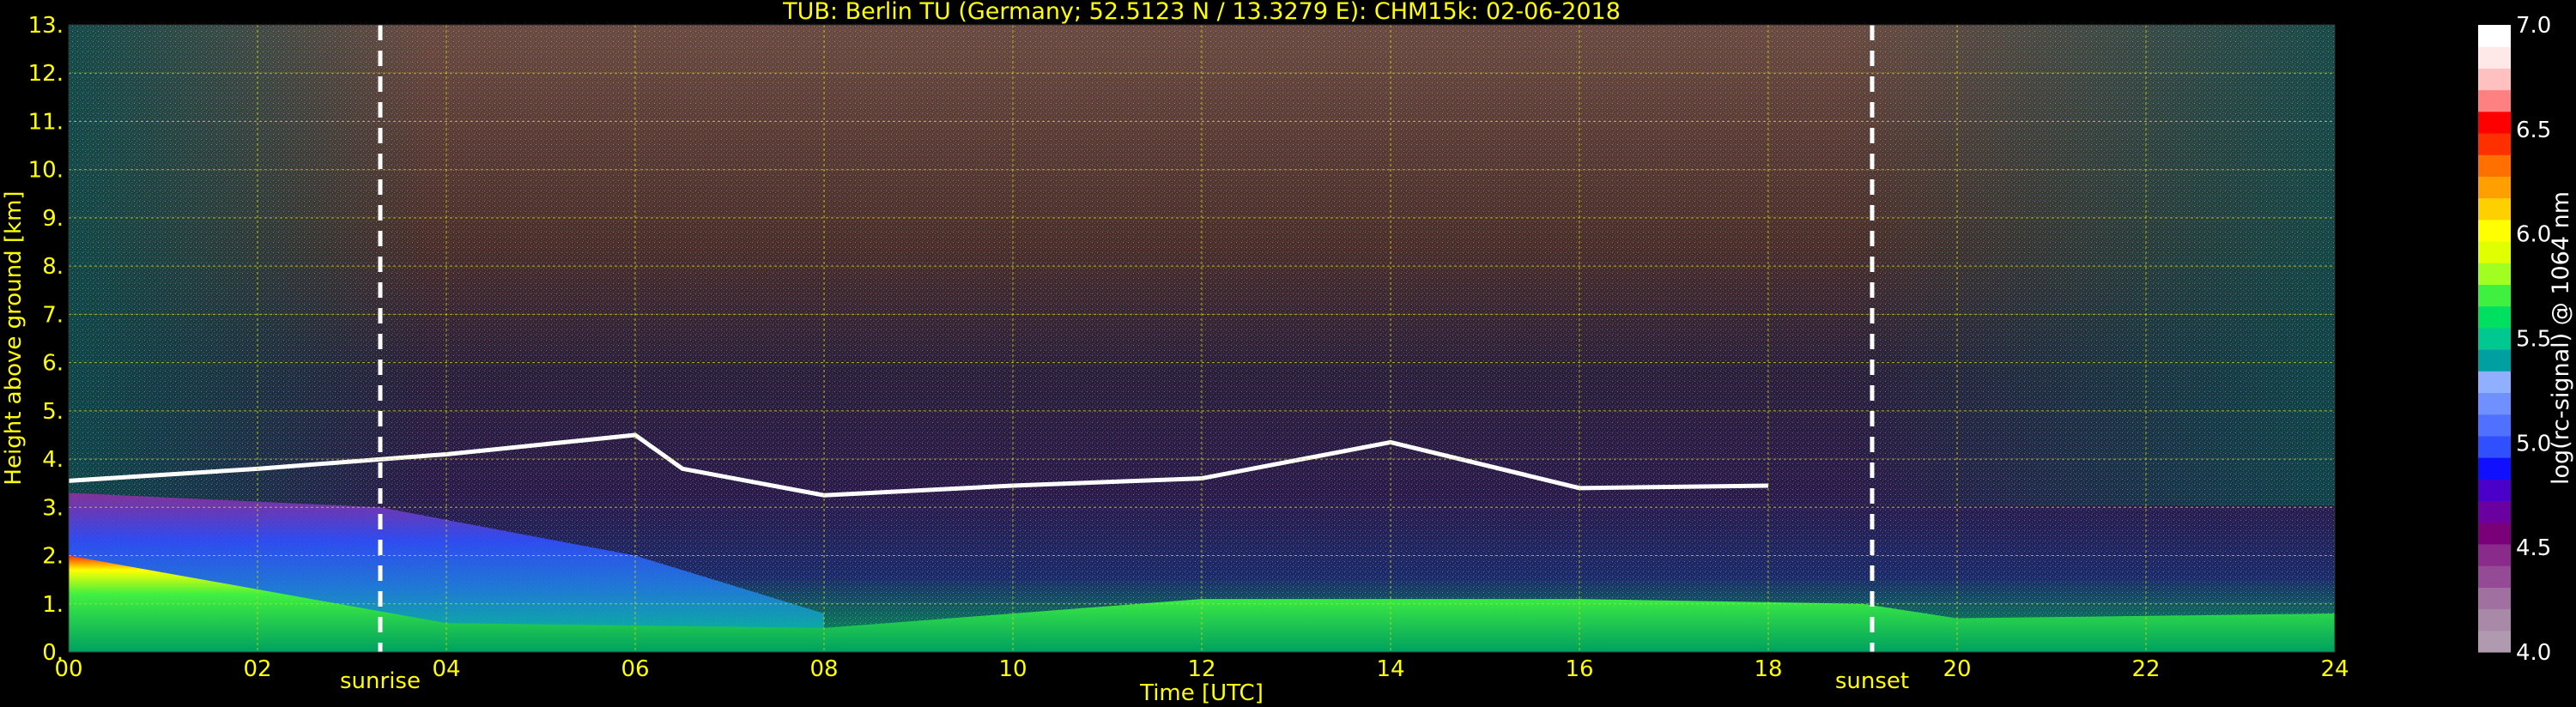 Image resolution: width=2576 pixels, height=707 pixels. Describe the element at coordinates (2533, 235) in the screenshot. I see `colorbar-tick-label: 6.0` at that location.